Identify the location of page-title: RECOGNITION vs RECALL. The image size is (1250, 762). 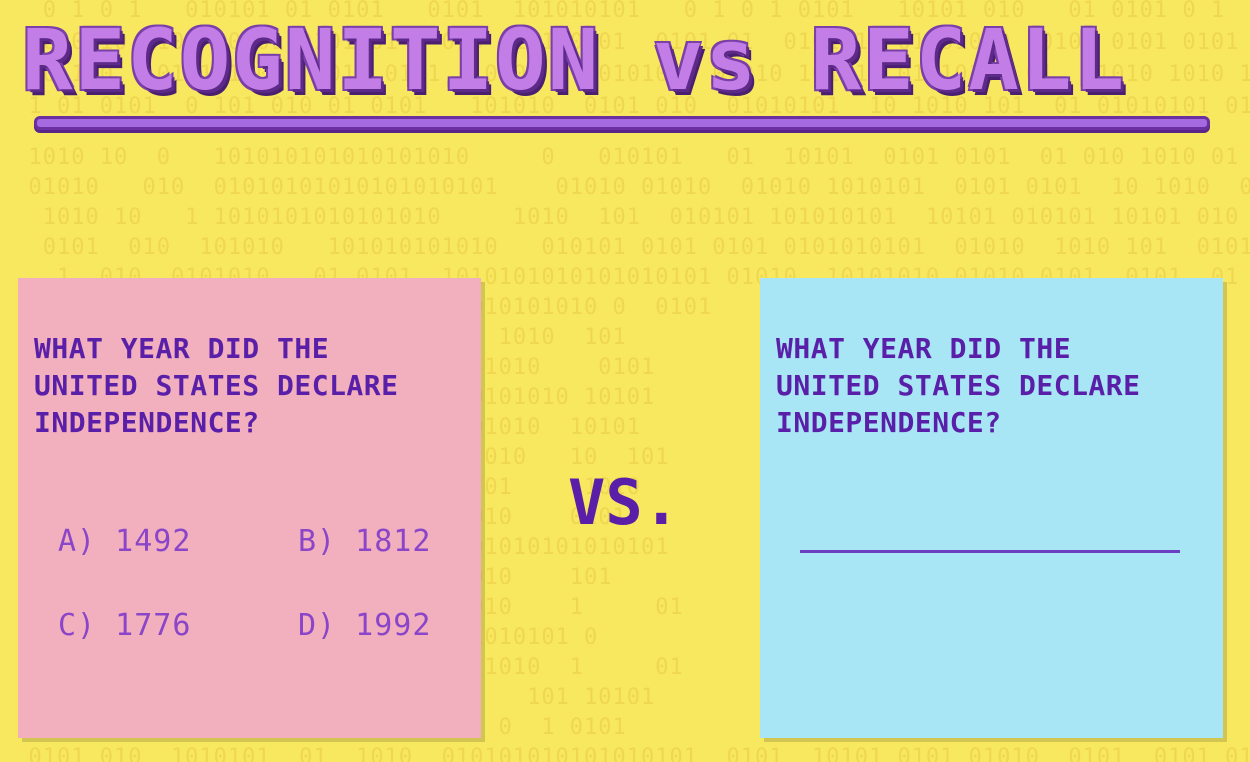
(574, 60).